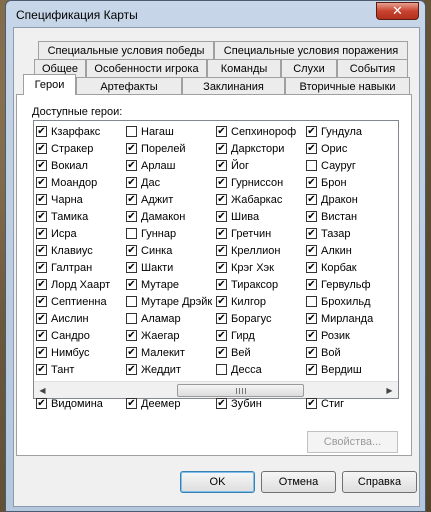 The height and width of the screenshot is (512, 431). I want to click on hero-item: ✔ Шива, so click(262, 216).